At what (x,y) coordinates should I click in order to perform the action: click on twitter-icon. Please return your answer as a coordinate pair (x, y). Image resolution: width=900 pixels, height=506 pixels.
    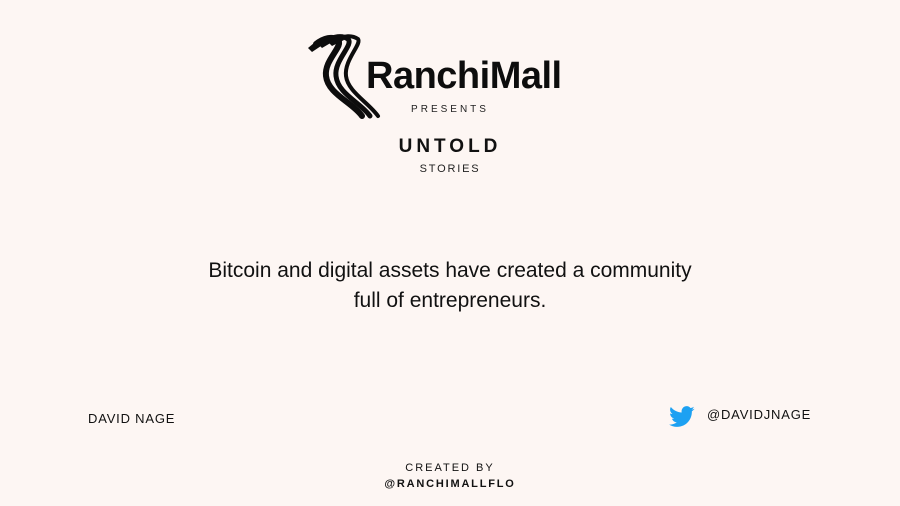
    Looking at the image, I should click on (682, 416).